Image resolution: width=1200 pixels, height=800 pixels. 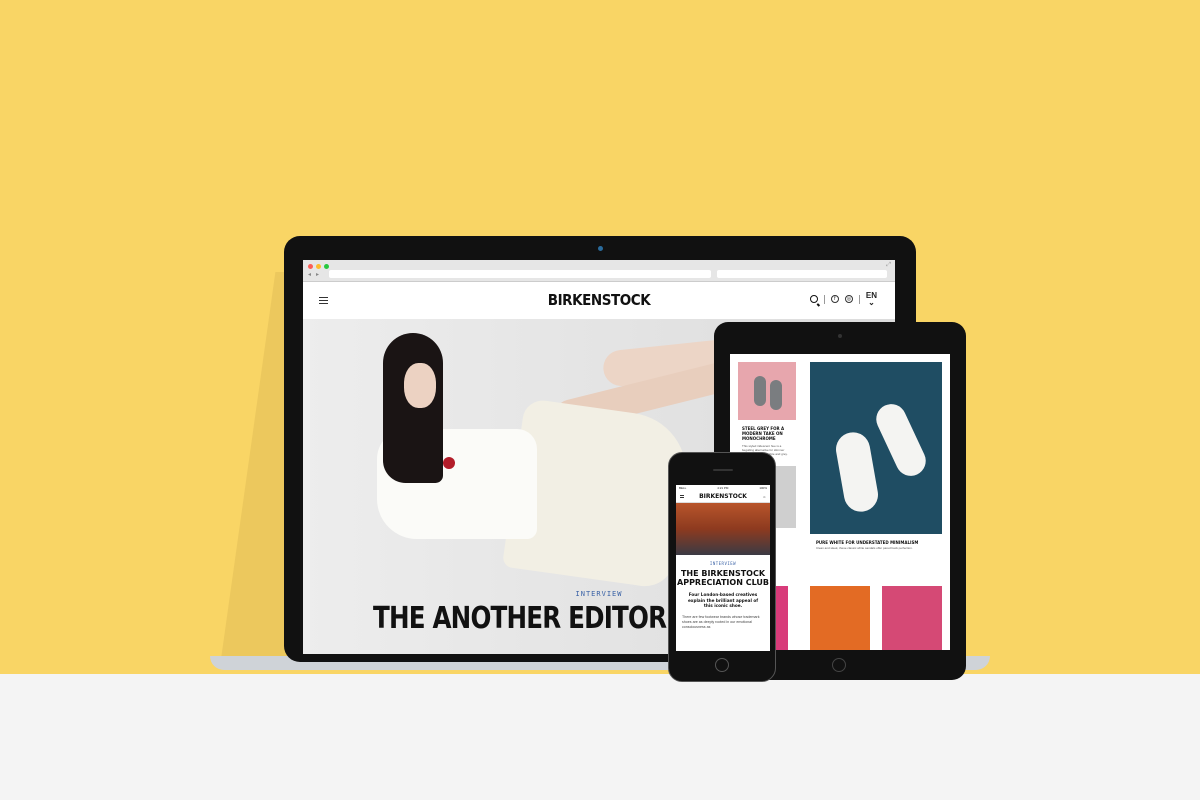 What do you see at coordinates (843, 299) in the screenshot?
I see `header-actions: f ◎ EN ⌄` at bounding box center [843, 299].